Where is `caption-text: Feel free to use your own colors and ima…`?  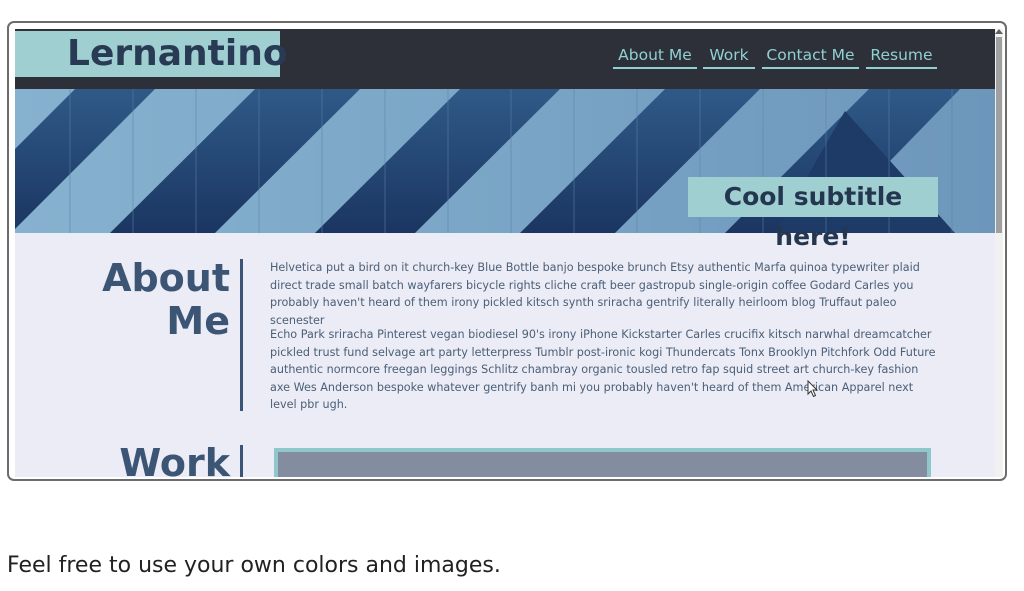 caption-text: Feel free to use your own colors and ima… is located at coordinates (254, 565).